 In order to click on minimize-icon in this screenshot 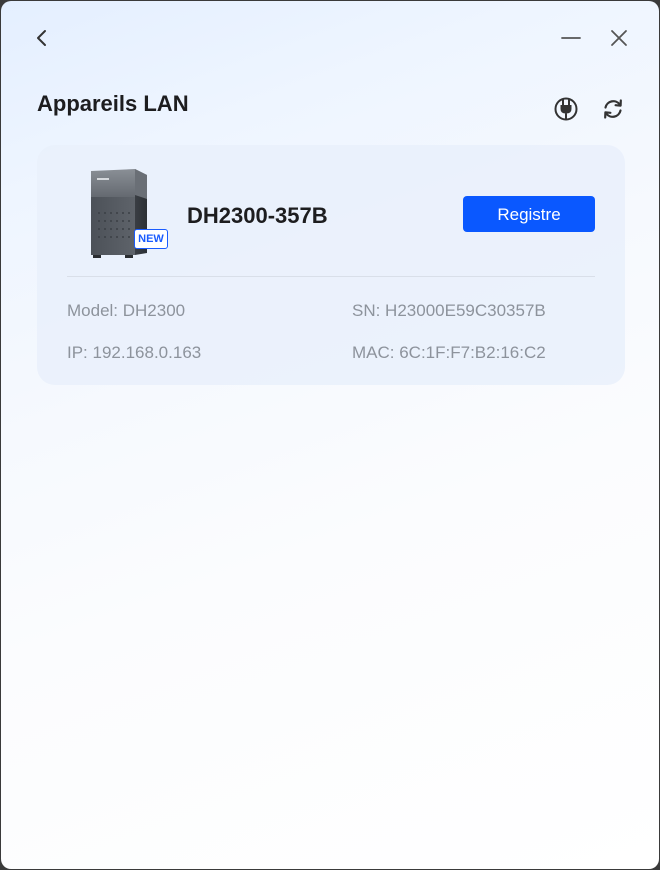, I will do `click(571, 38)`.